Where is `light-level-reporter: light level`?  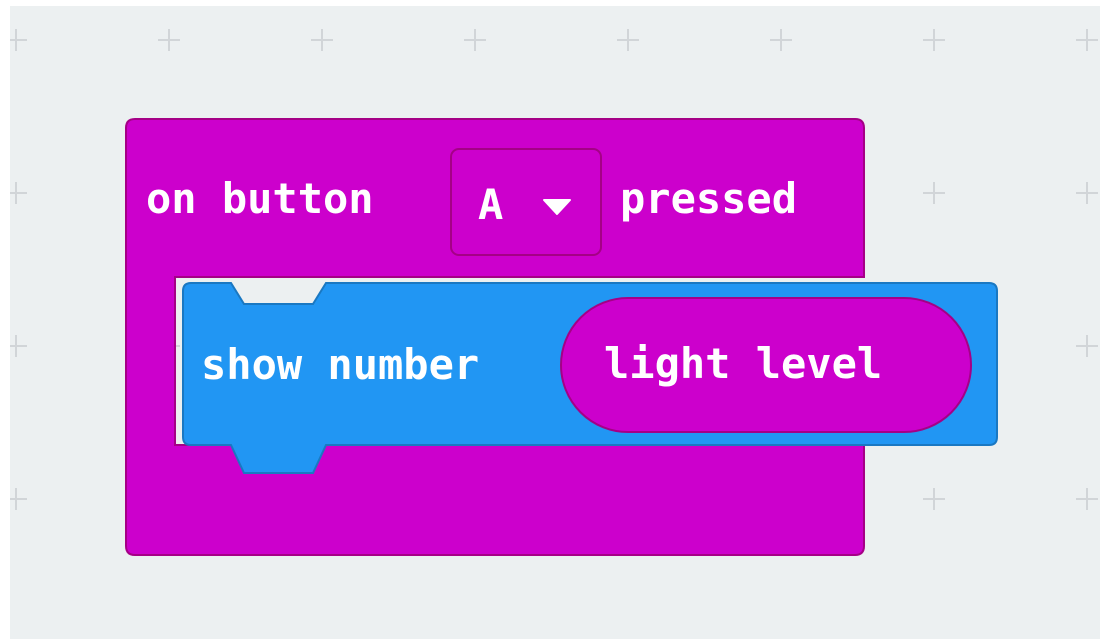 light-level-reporter: light level is located at coordinates (766, 365).